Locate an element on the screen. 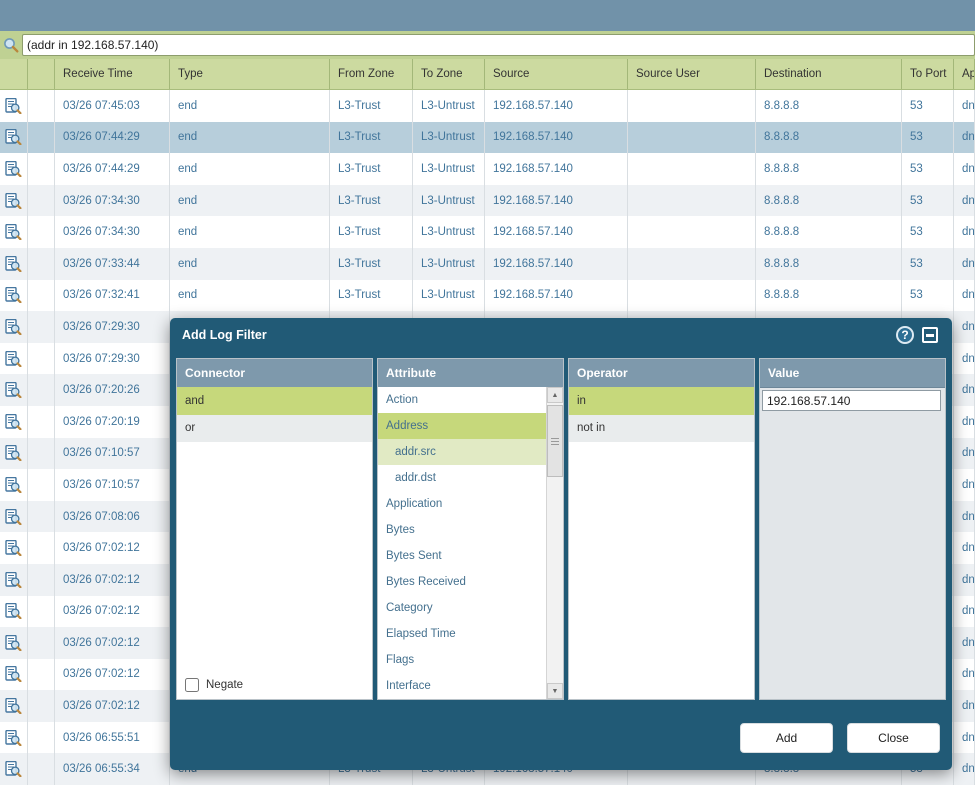  attribute-option-Elapsed-Time: Elapsed Time is located at coordinates (462, 634).